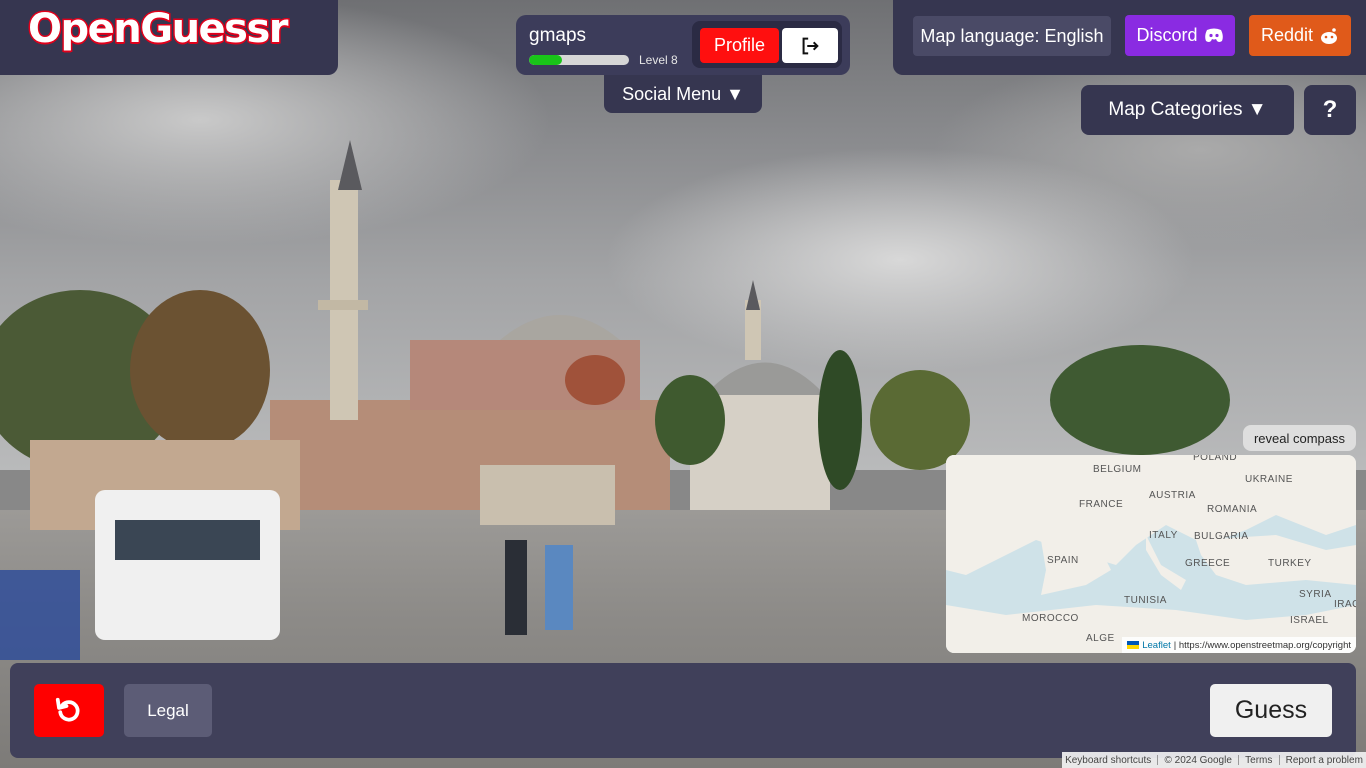 Image resolution: width=1366 pixels, height=768 pixels. Describe the element at coordinates (1330, 110) in the screenshot. I see `help-button: ?` at that location.